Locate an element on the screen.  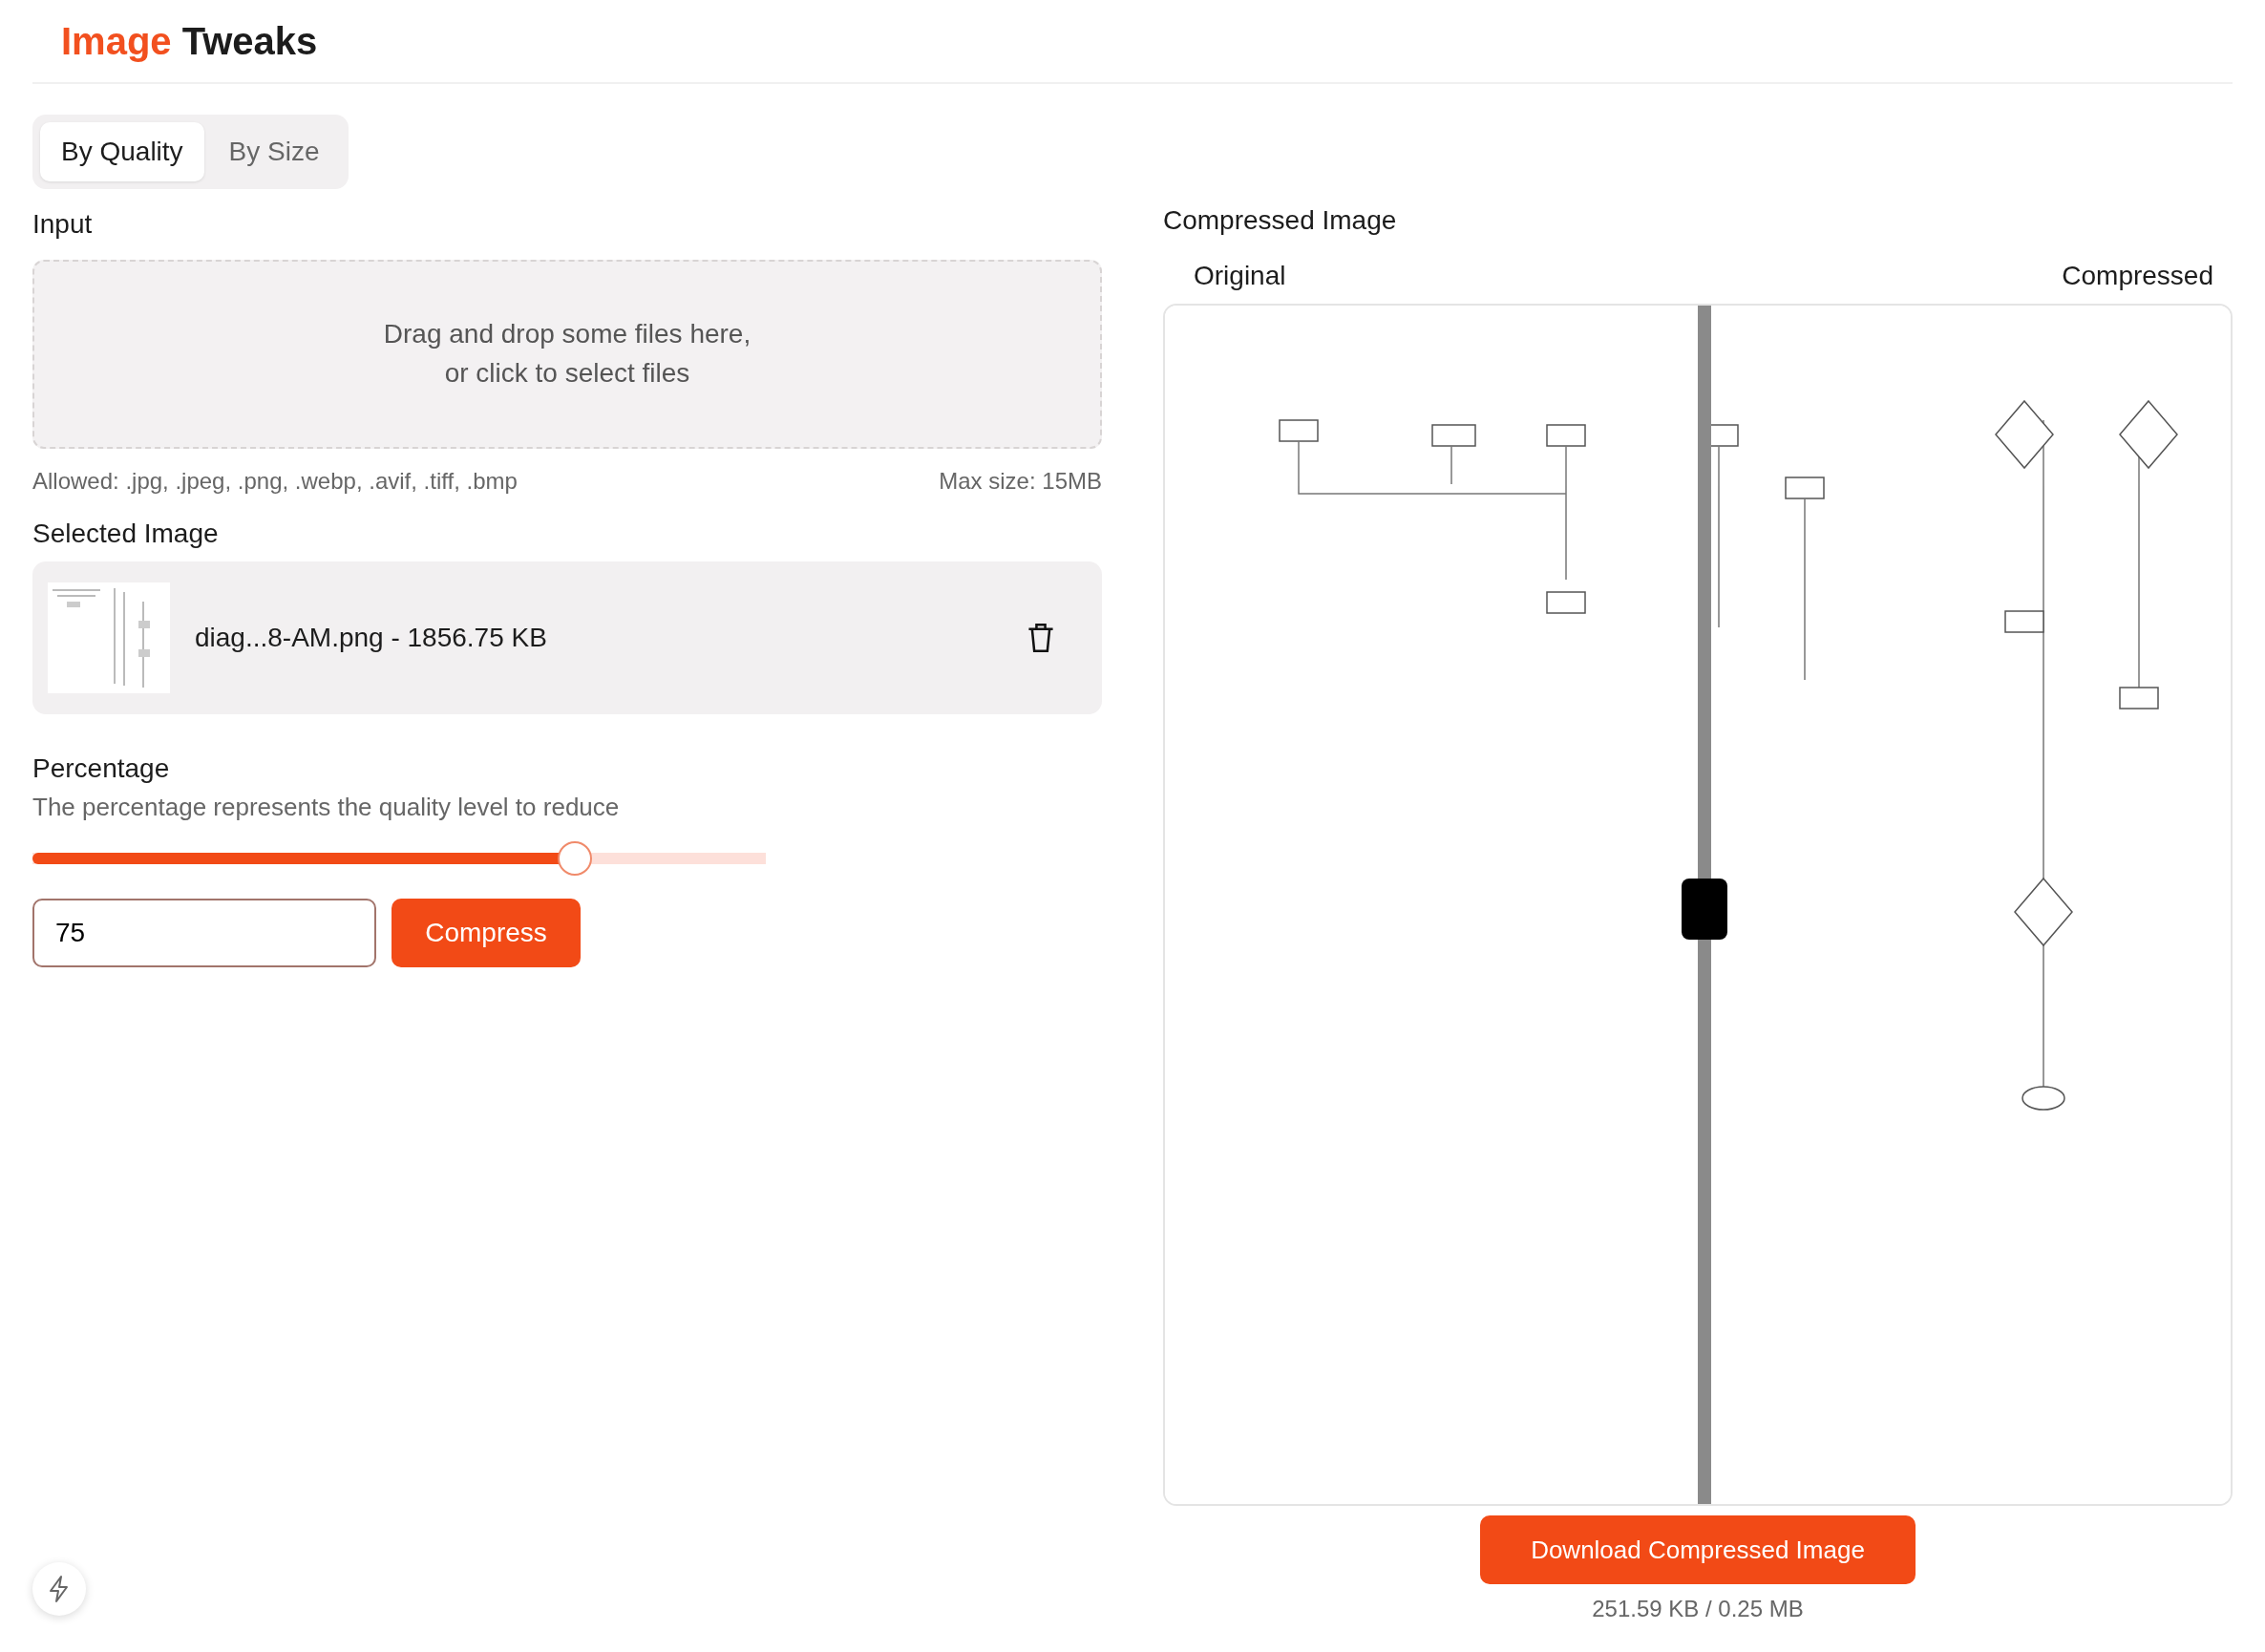
trash-icon is located at coordinates (1040, 638).